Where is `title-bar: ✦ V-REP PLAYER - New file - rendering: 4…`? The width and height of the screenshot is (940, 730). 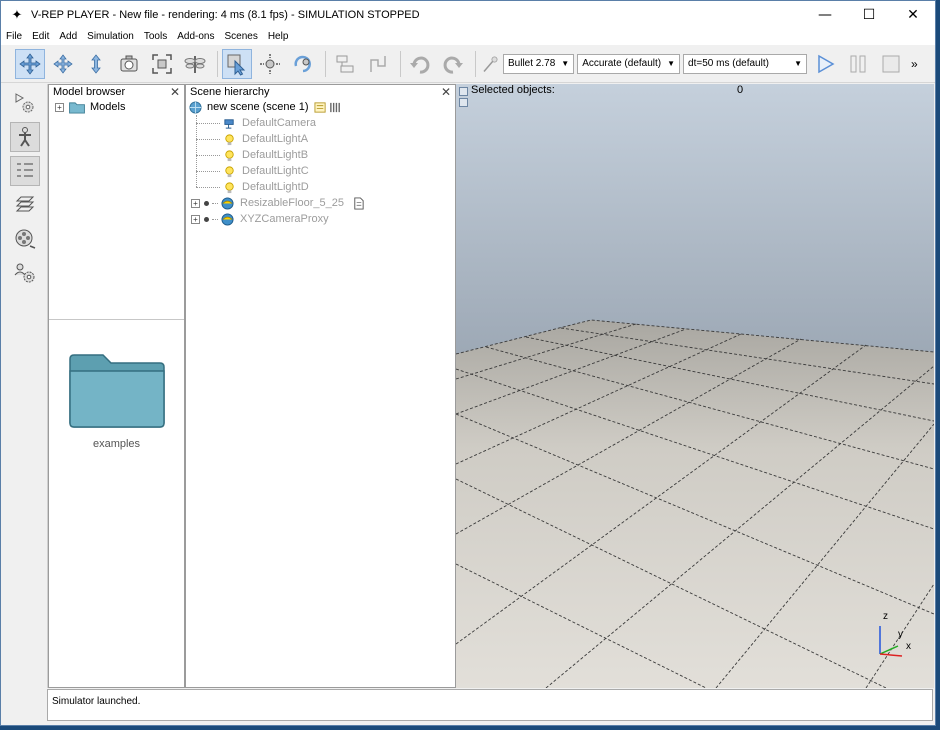
title-bar: ✦ V-REP PLAYER - New file - rendering: 4… is located at coordinates (468, 15).